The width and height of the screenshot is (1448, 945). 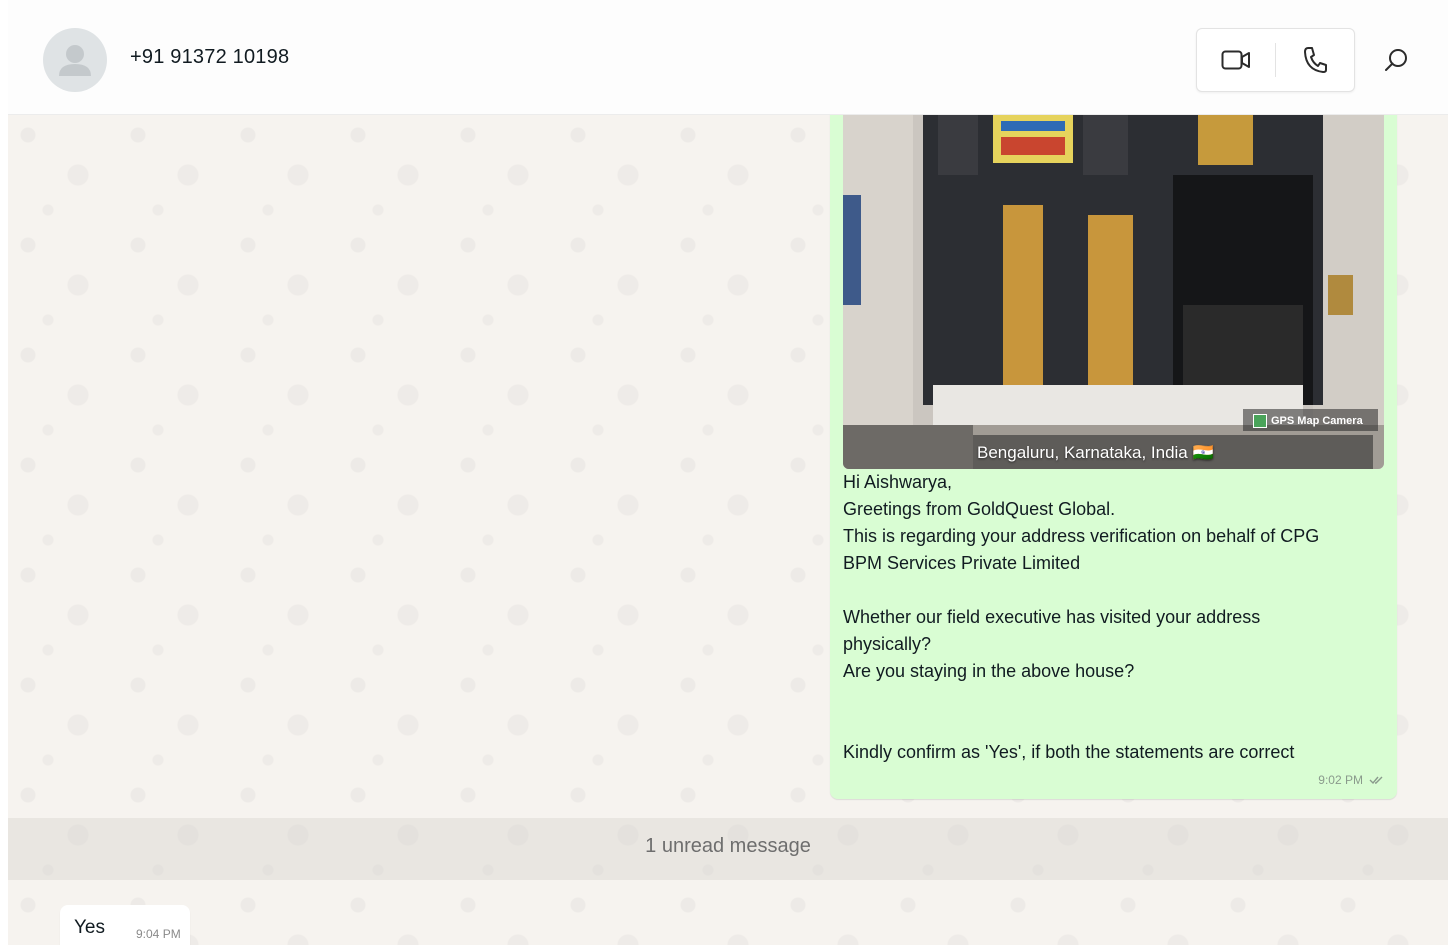 What do you see at coordinates (989, 671) in the screenshot?
I see `message-line: Are you staying in the above house?` at bounding box center [989, 671].